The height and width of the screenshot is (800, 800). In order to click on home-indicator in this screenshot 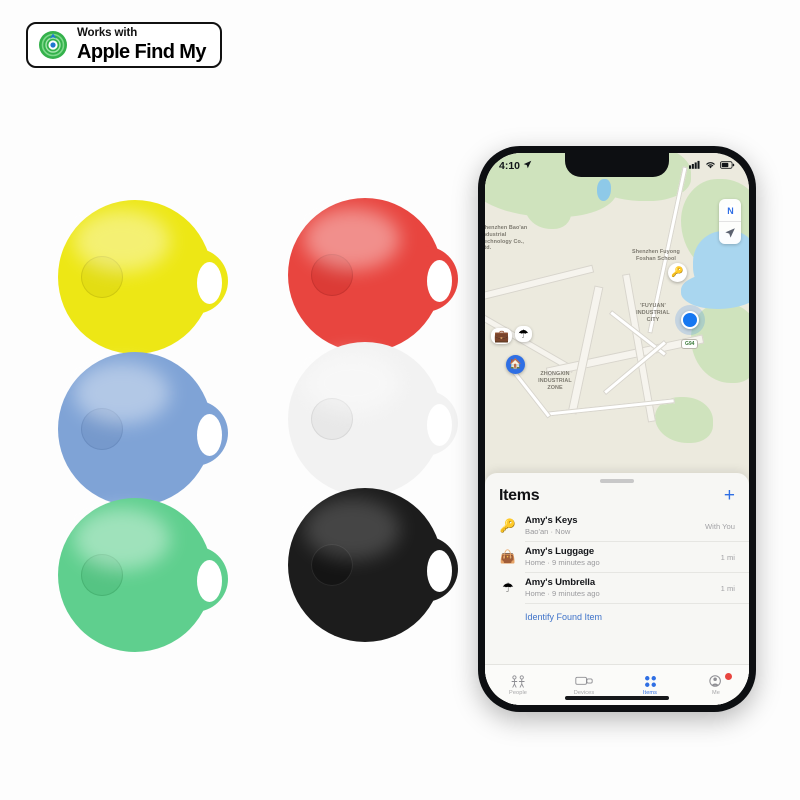, I will do `click(617, 698)`.